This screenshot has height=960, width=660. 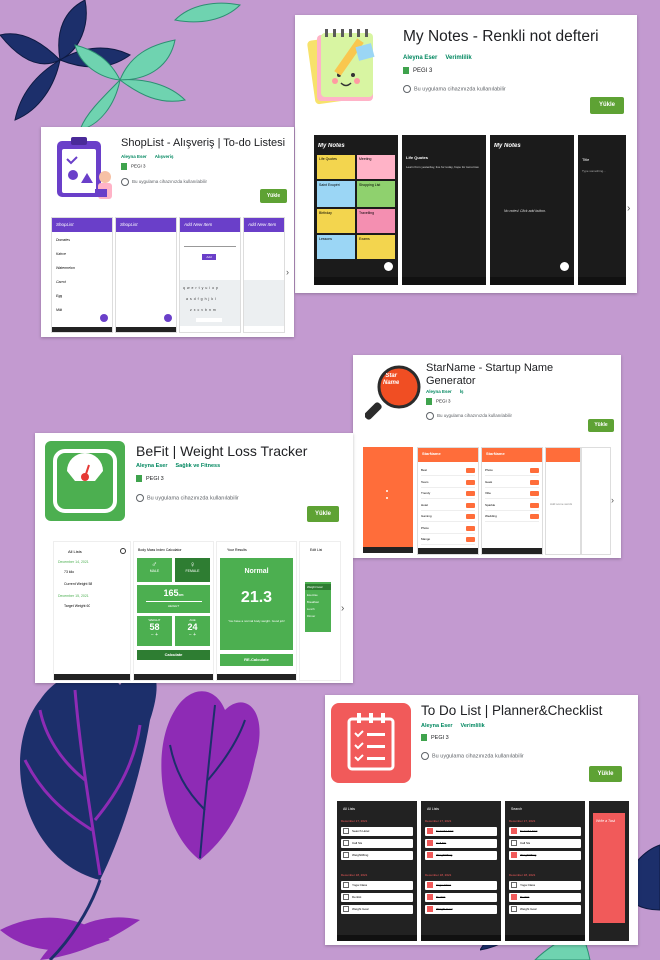 What do you see at coordinates (146, 275) in the screenshot?
I see `screenshot-shop-empty: ShopList` at bounding box center [146, 275].